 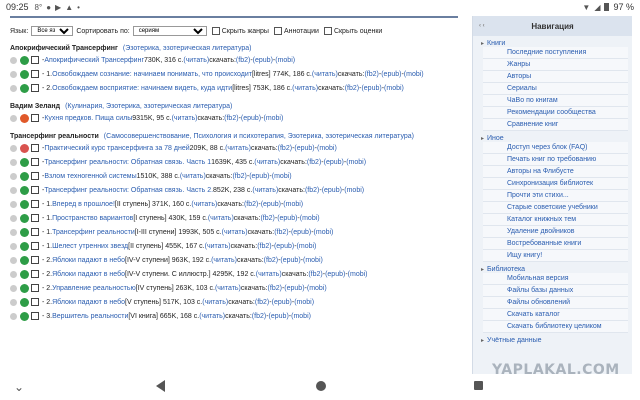 What do you see at coordinates (352, 31) in the screenshot?
I see `hide-ratings-option: Скрыть оценки` at bounding box center [352, 31].